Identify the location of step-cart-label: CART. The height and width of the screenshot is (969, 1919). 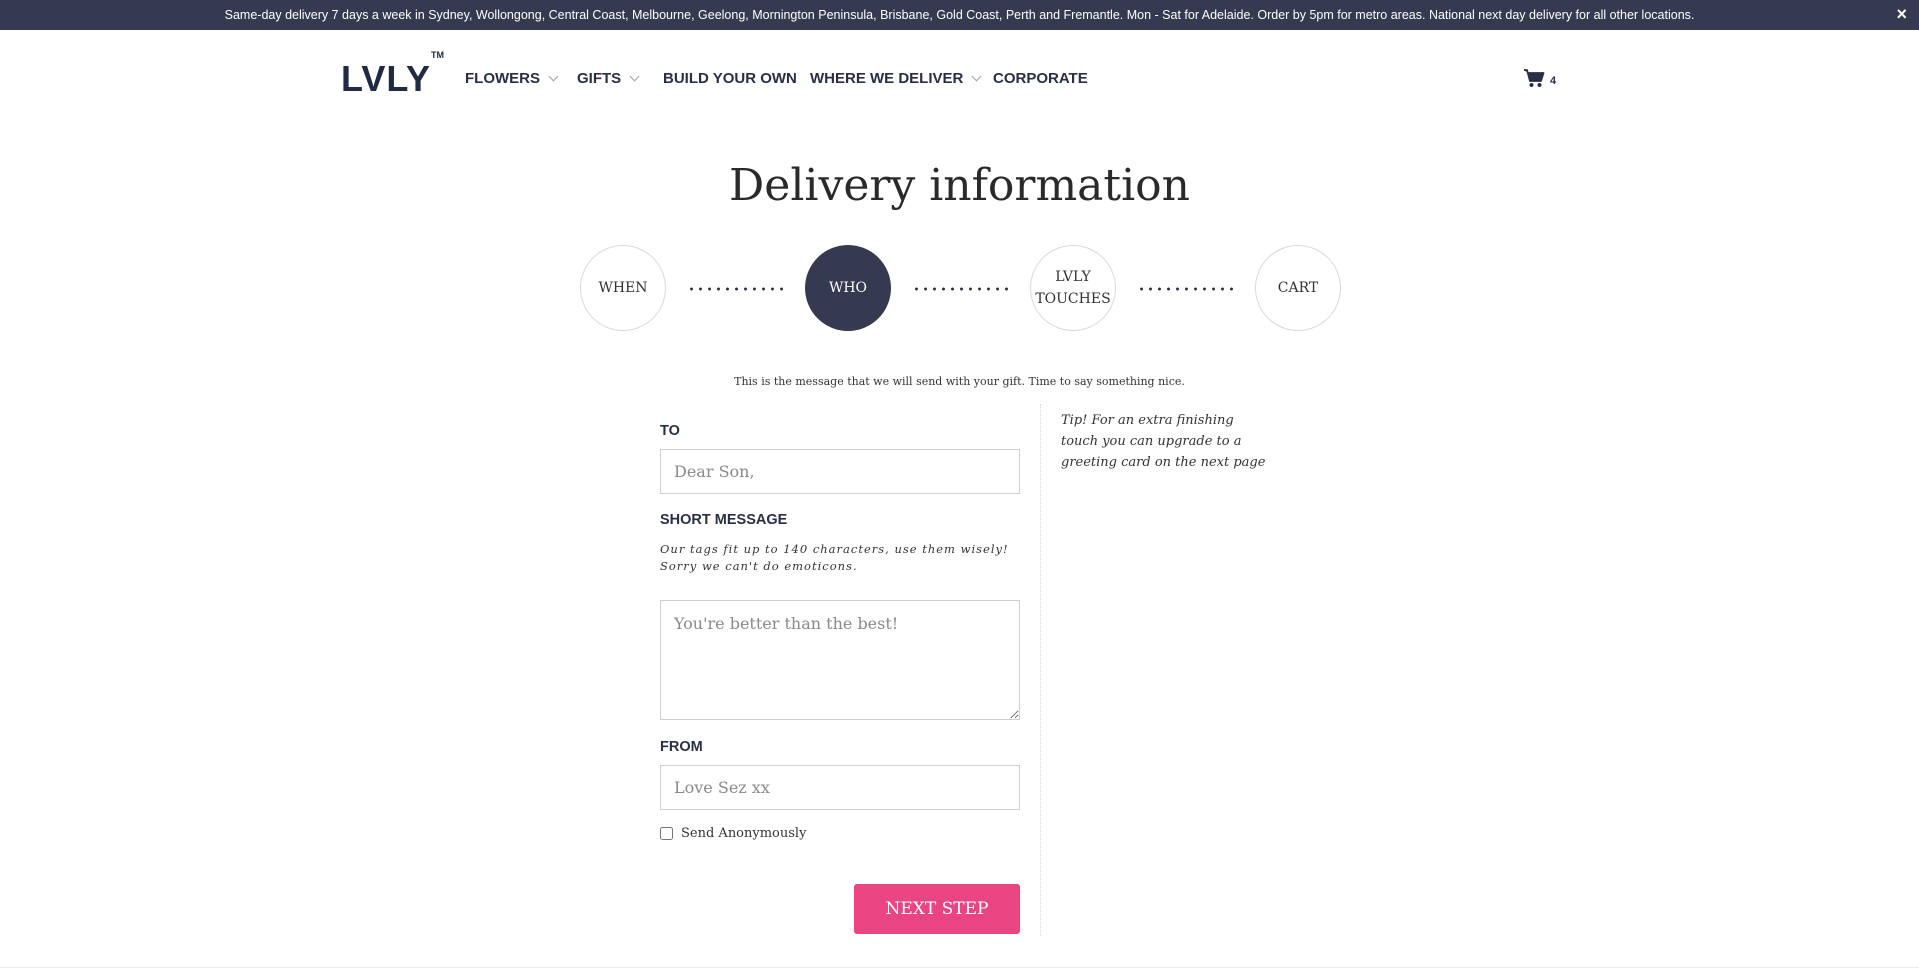
(1298, 288).